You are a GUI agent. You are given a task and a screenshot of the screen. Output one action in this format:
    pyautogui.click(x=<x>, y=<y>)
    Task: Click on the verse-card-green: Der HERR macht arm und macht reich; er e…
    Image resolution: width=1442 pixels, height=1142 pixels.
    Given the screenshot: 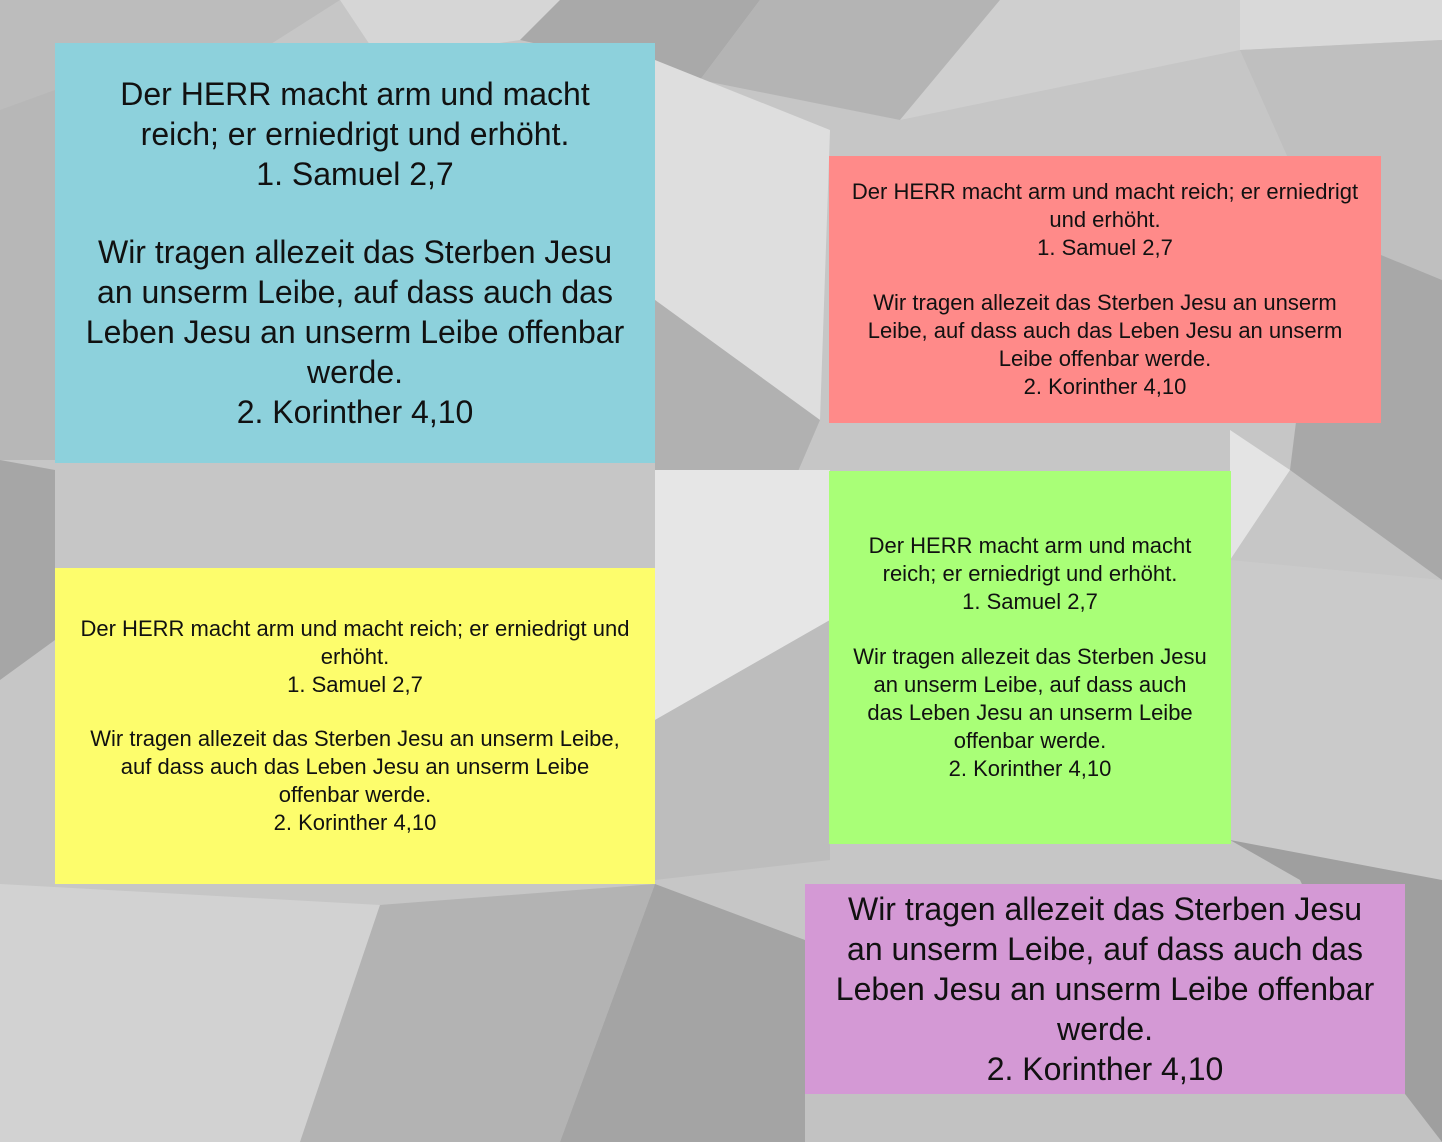 What is the action you would take?
    pyautogui.click(x=1030, y=657)
    